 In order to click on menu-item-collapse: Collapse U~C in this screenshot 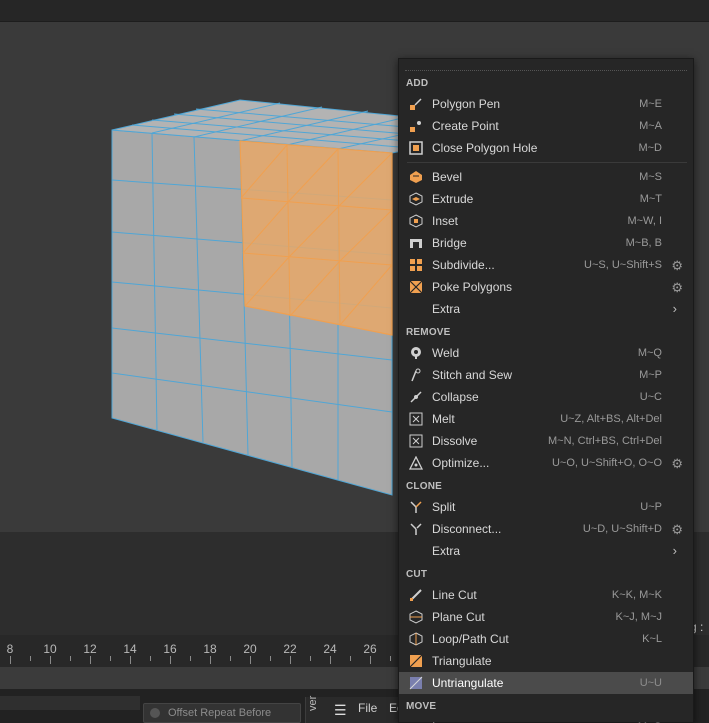, I will do `click(546, 397)`.